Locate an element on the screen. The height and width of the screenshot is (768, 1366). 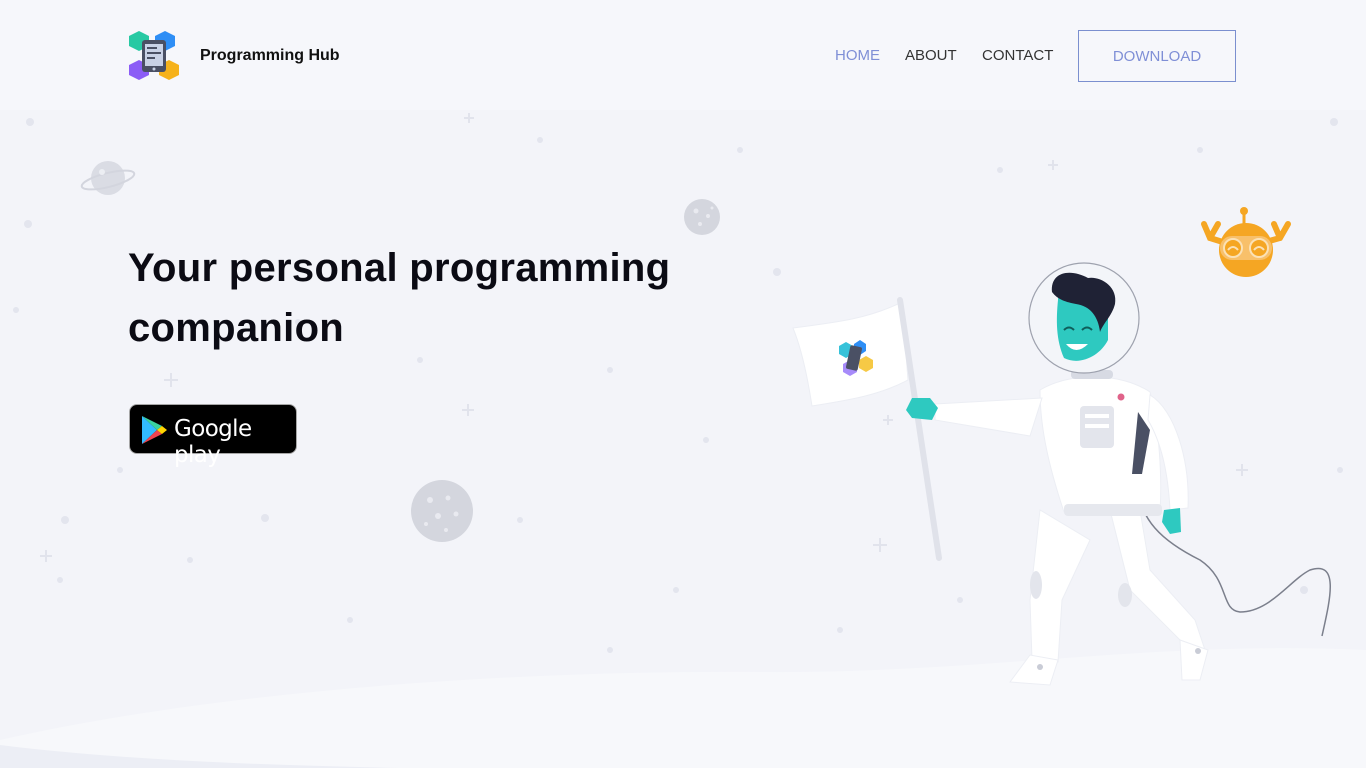
flag-pole is located at coordinates (919, 429).